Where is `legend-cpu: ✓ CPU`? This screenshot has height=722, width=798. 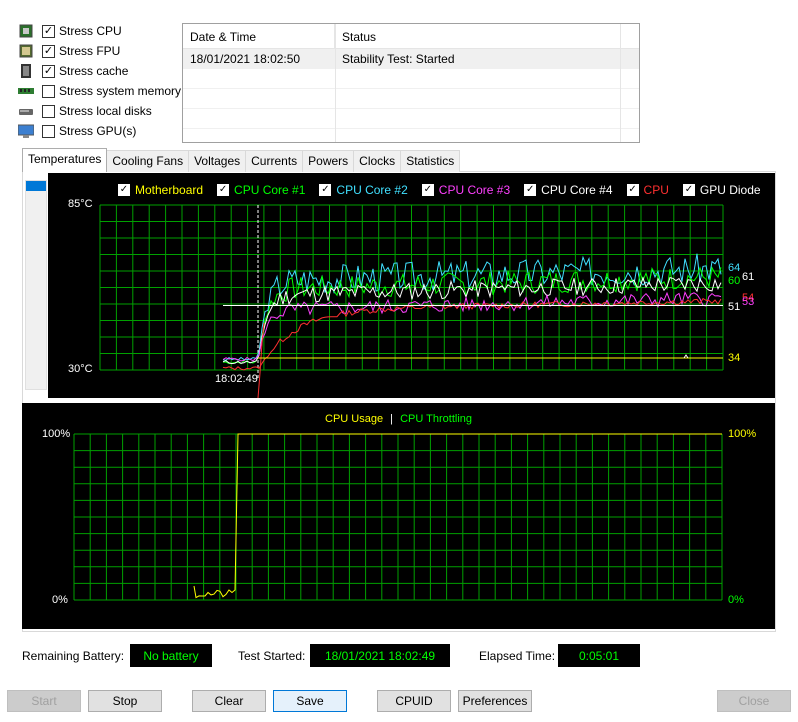 legend-cpu: ✓ CPU is located at coordinates (647, 189).